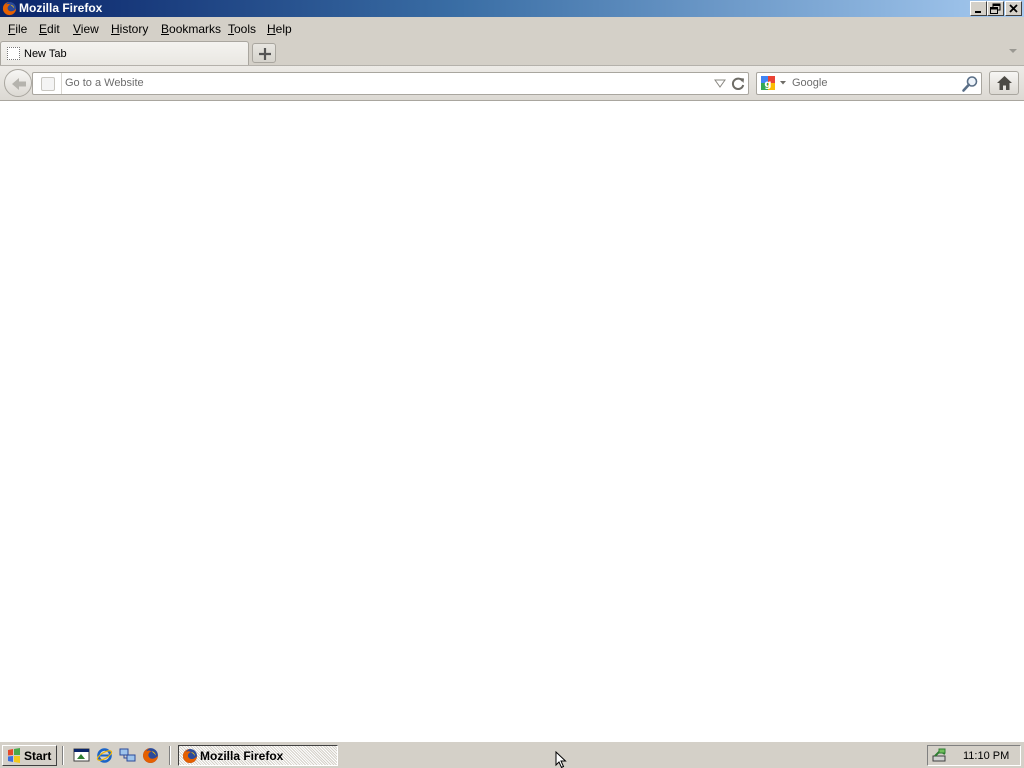  I want to click on start-label: Start, so click(38, 756).